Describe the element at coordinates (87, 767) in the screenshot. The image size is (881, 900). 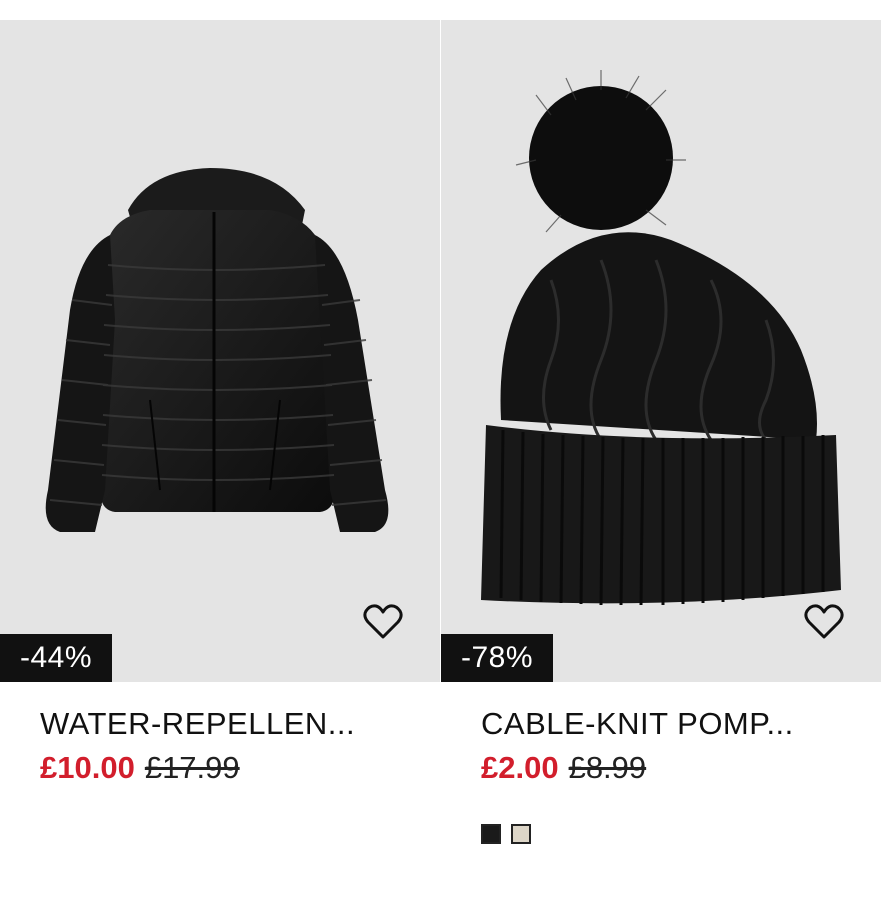
I see `sale-price: £10.00` at that location.